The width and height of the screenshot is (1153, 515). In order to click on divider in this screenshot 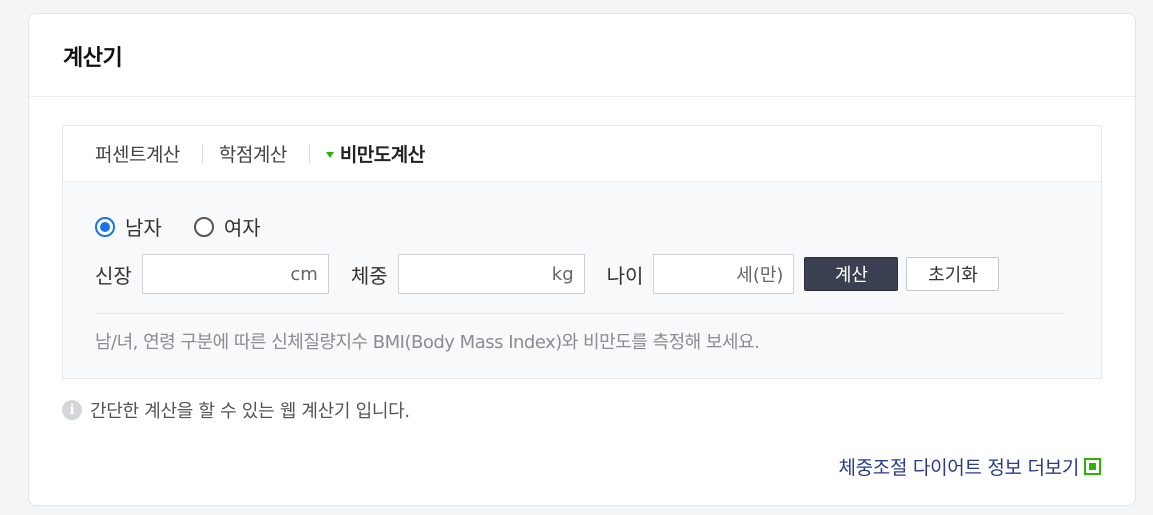, I will do `click(580, 313)`.